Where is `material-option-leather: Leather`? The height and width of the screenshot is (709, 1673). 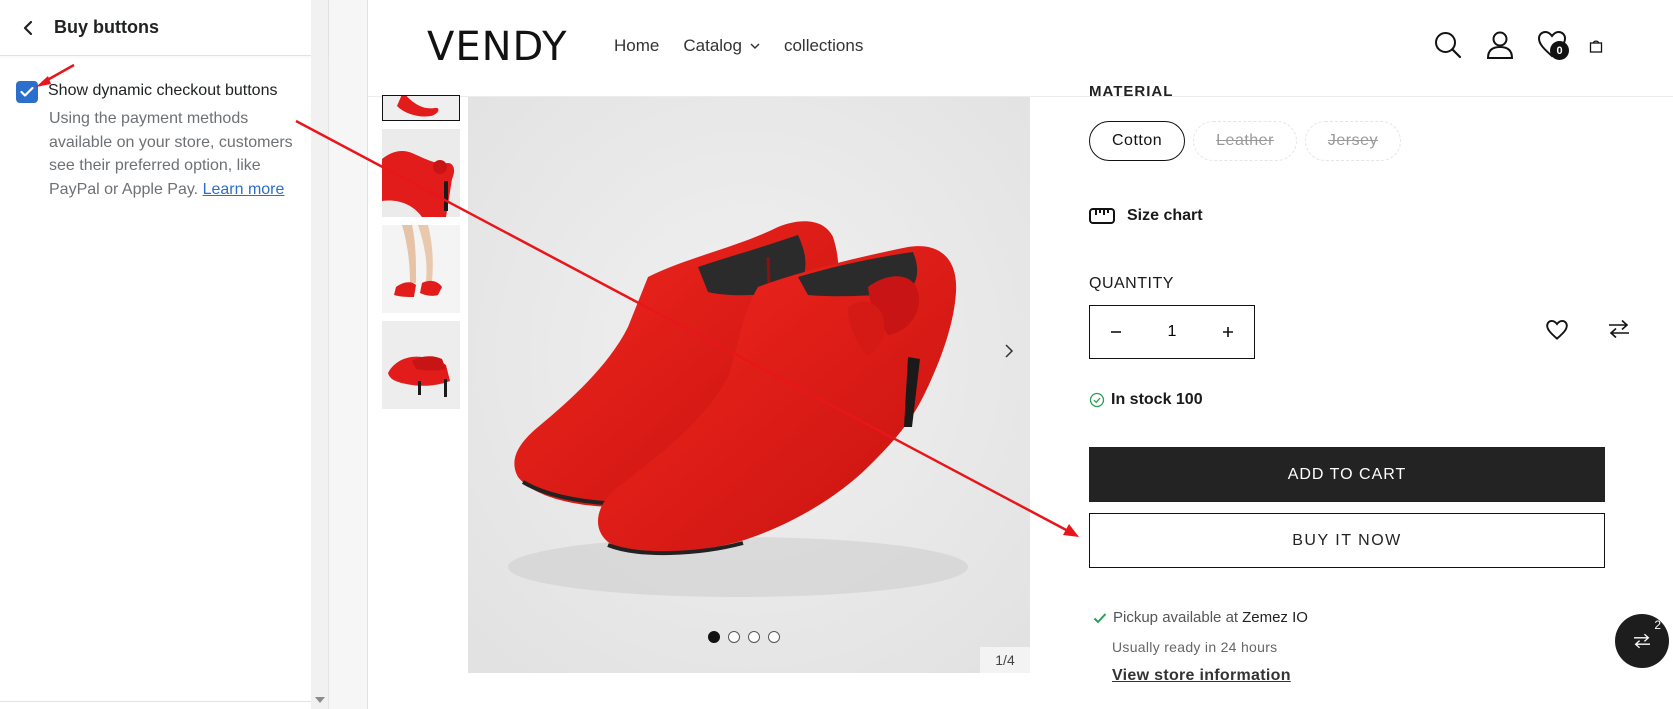
material-option-leather: Leather is located at coordinates (1245, 141).